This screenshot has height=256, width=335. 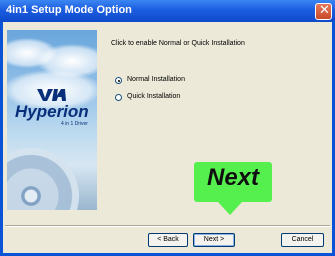 What do you see at coordinates (118, 97) in the screenshot?
I see `radio-button` at bounding box center [118, 97].